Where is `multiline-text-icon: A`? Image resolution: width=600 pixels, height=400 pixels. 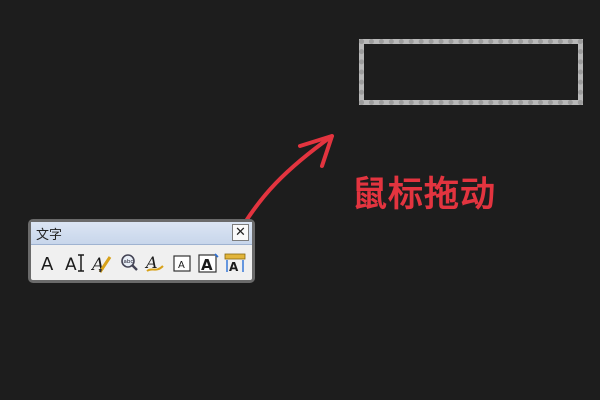
multiline-text-icon: A is located at coordinates (74, 264).